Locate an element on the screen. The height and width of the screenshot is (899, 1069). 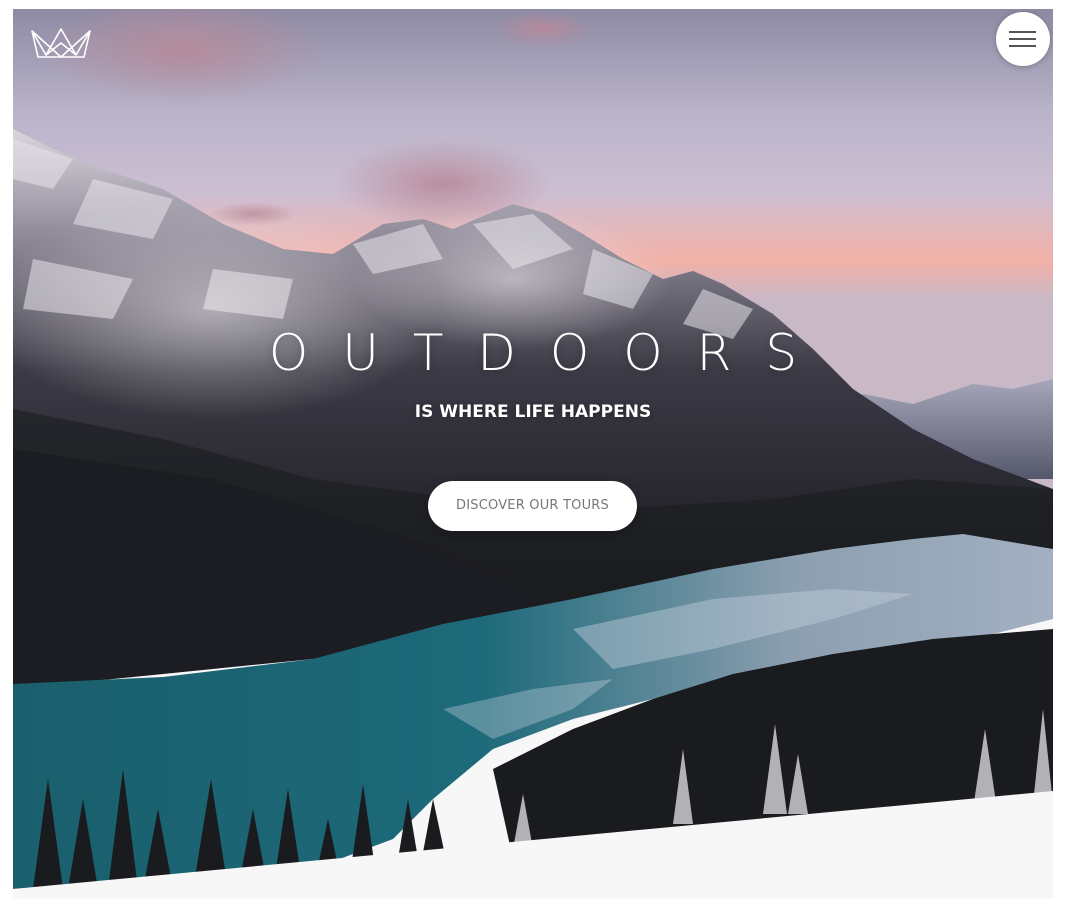
hero-title: OUTDOORS is located at coordinates (550, 353).